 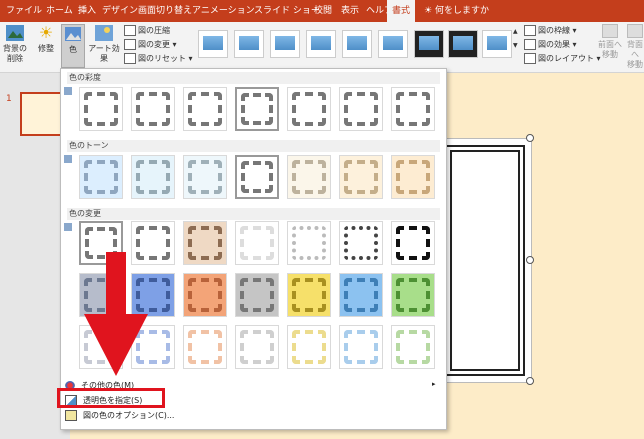 I want to click on reset-picture-button: 図のリセット ▾, so click(x=158, y=58).